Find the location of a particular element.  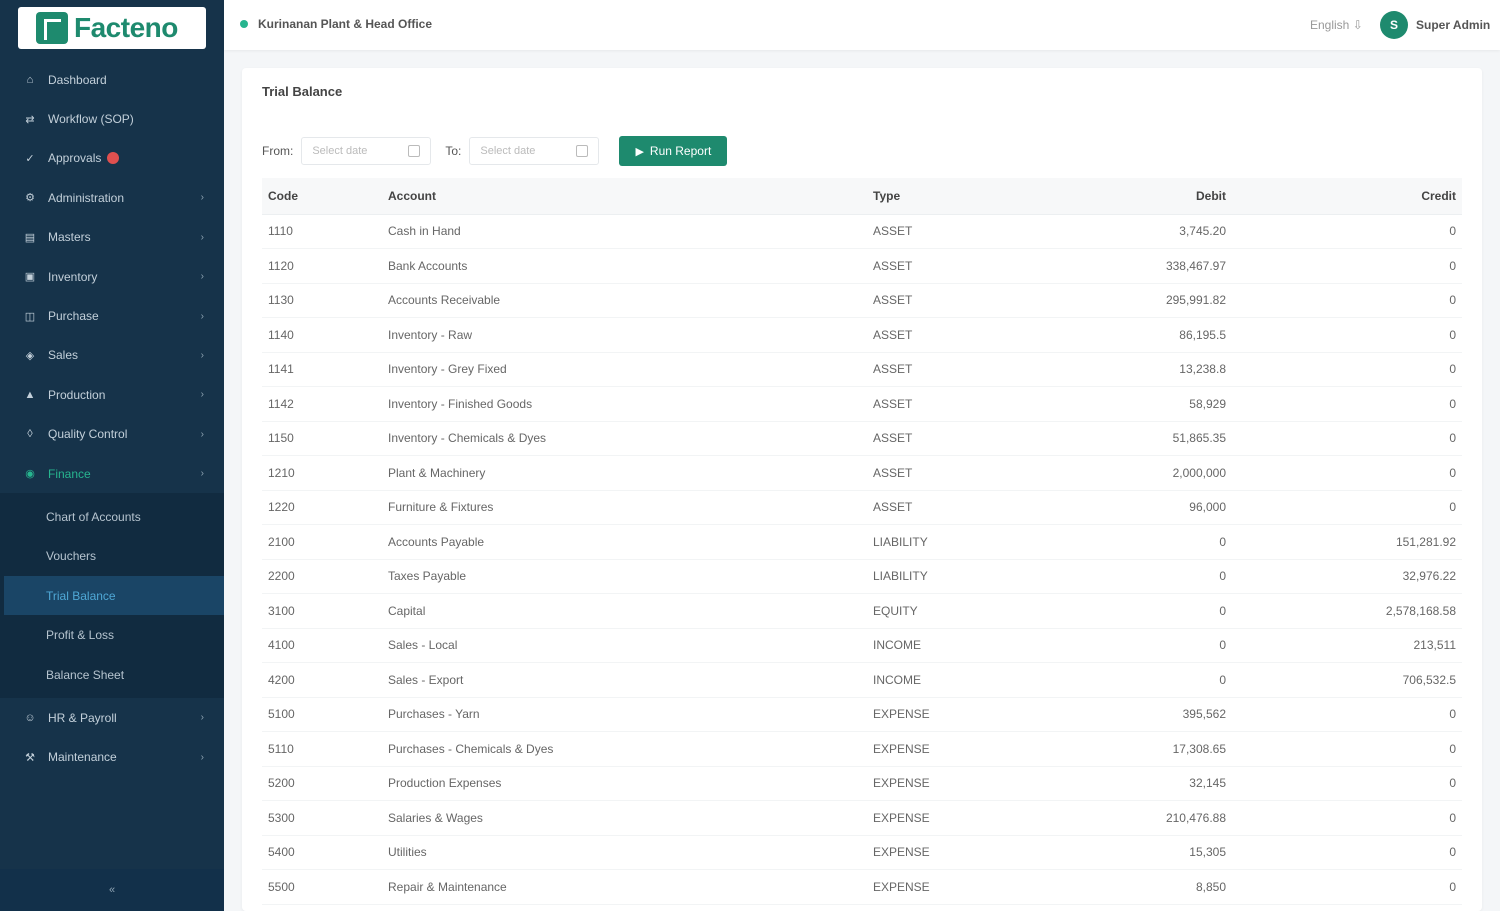

user-name: Super Admin is located at coordinates (1453, 25).